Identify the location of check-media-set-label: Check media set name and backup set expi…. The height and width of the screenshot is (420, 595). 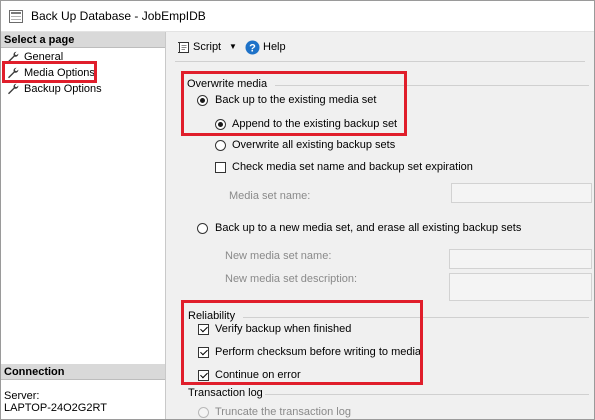
(352, 167).